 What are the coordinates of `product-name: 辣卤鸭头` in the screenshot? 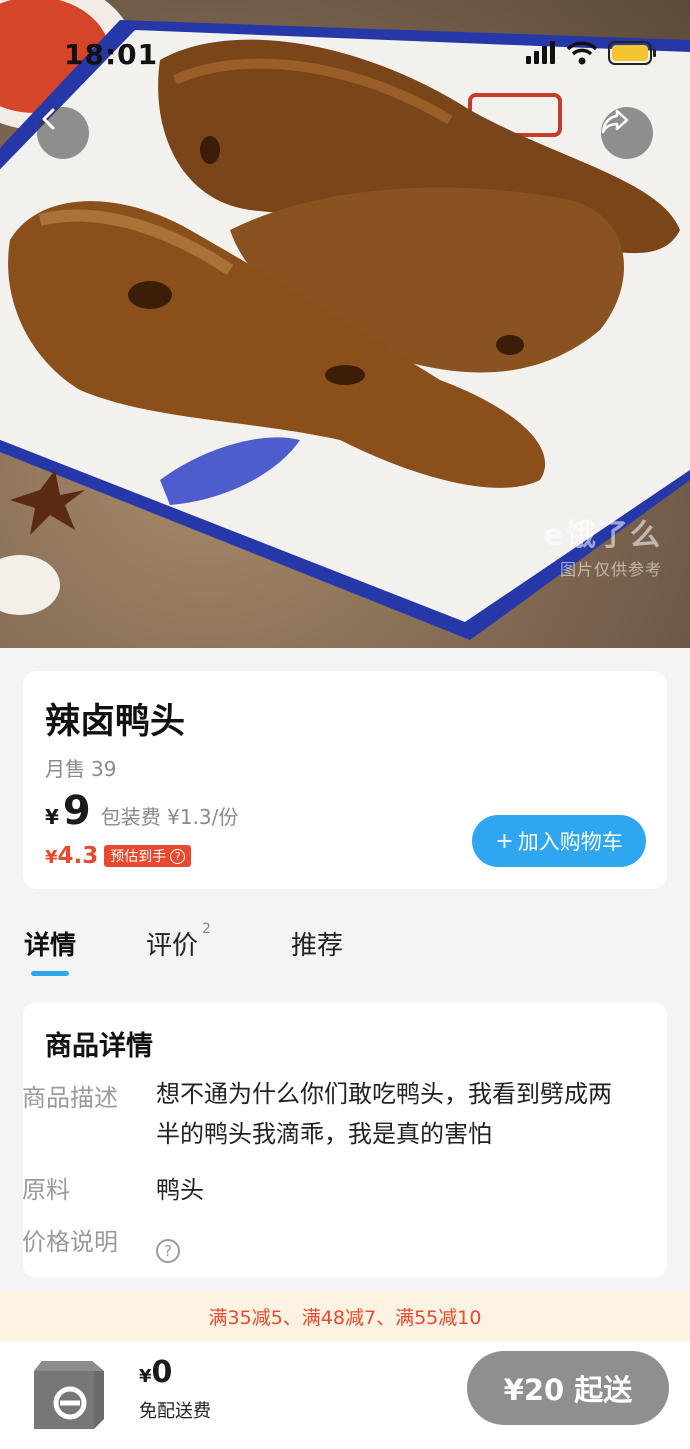 It's located at (115, 722).